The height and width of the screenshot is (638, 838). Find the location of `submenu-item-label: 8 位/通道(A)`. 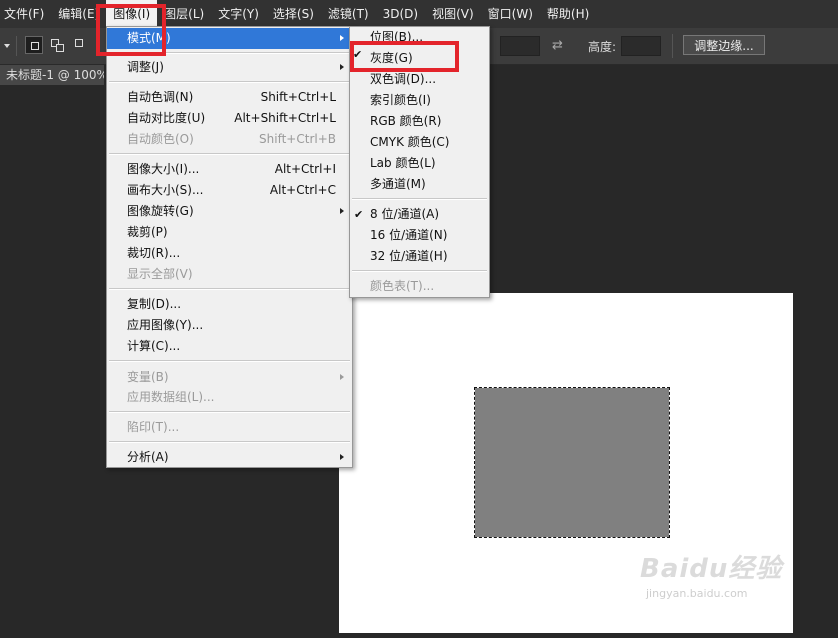

submenu-item-label: 8 位/通道(A) is located at coordinates (405, 214).